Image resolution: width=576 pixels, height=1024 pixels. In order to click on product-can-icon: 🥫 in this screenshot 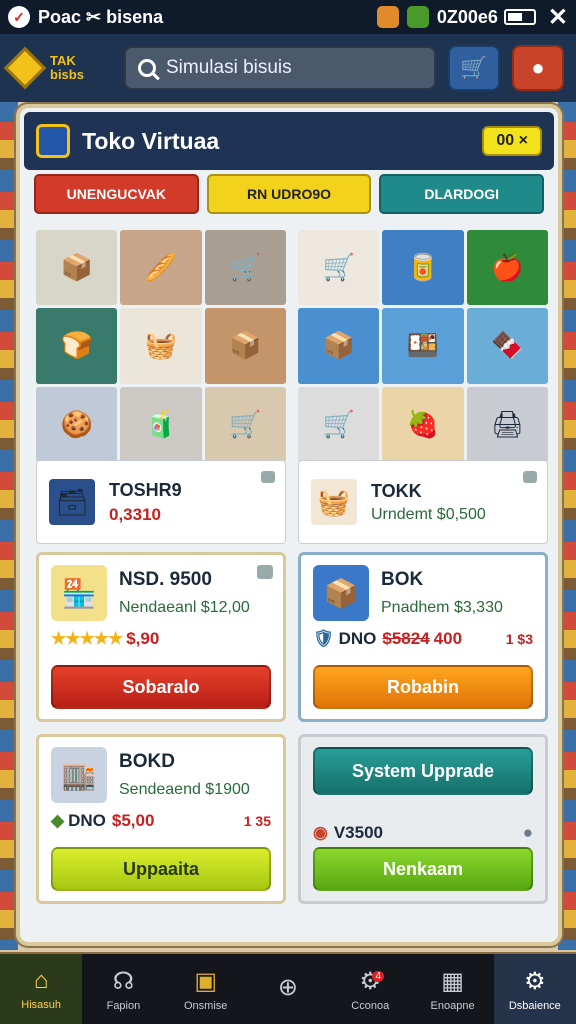, I will do `click(423, 268)`.